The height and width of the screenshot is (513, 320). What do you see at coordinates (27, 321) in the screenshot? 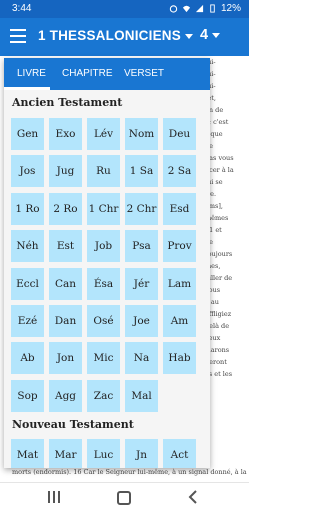
I see `book-button: Ezé` at bounding box center [27, 321].